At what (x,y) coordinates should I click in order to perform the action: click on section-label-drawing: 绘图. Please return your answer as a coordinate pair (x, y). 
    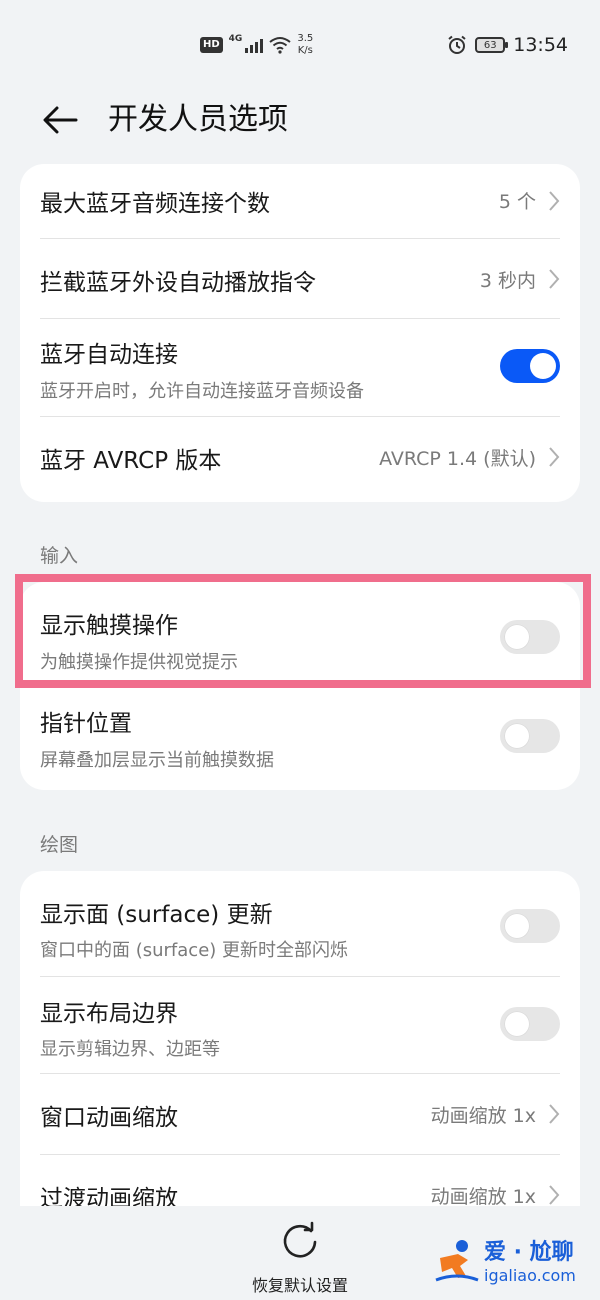
    Looking at the image, I should click on (59, 845).